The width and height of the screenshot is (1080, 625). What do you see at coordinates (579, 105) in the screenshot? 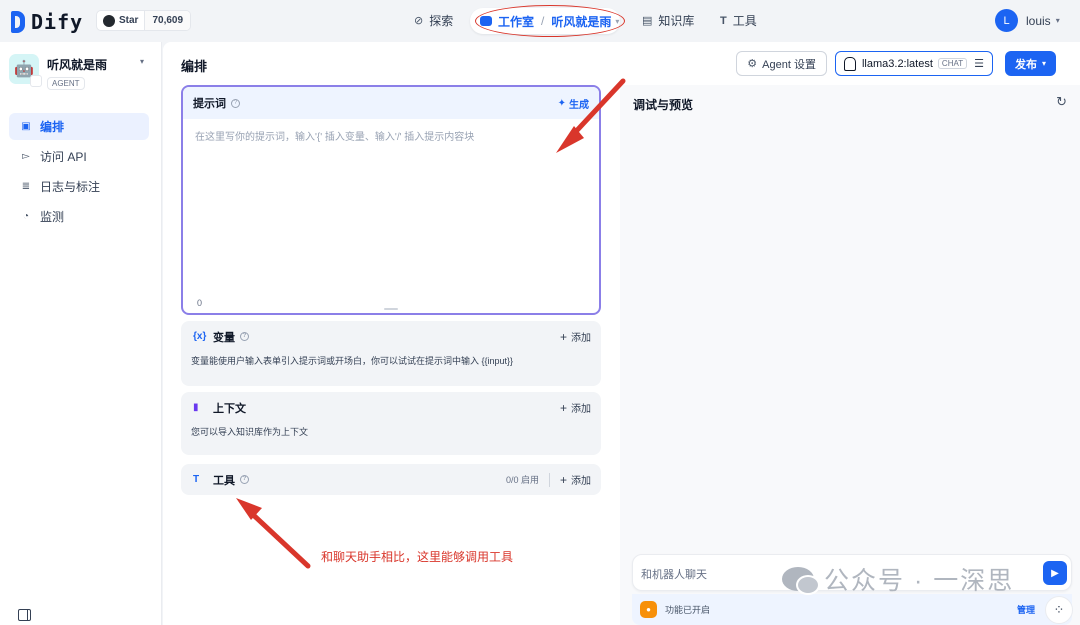
I see `generate-label: 生成` at bounding box center [579, 105].